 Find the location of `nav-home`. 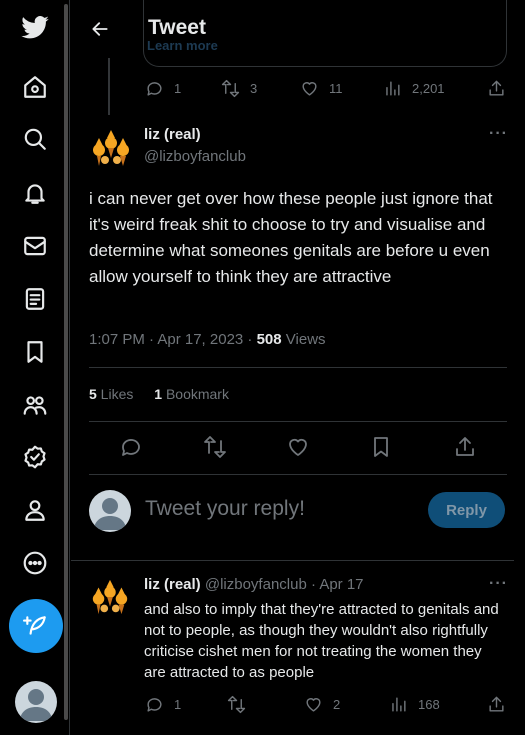

nav-home is located at coordinates (35, 87).